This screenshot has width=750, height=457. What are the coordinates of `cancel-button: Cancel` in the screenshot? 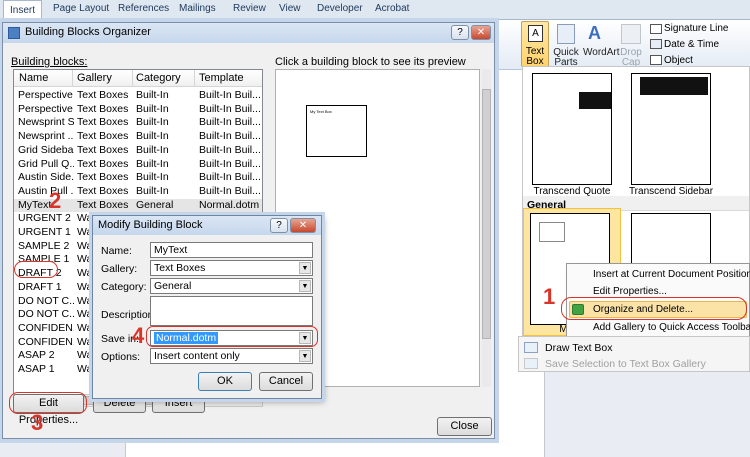 It's located at (286, 381).